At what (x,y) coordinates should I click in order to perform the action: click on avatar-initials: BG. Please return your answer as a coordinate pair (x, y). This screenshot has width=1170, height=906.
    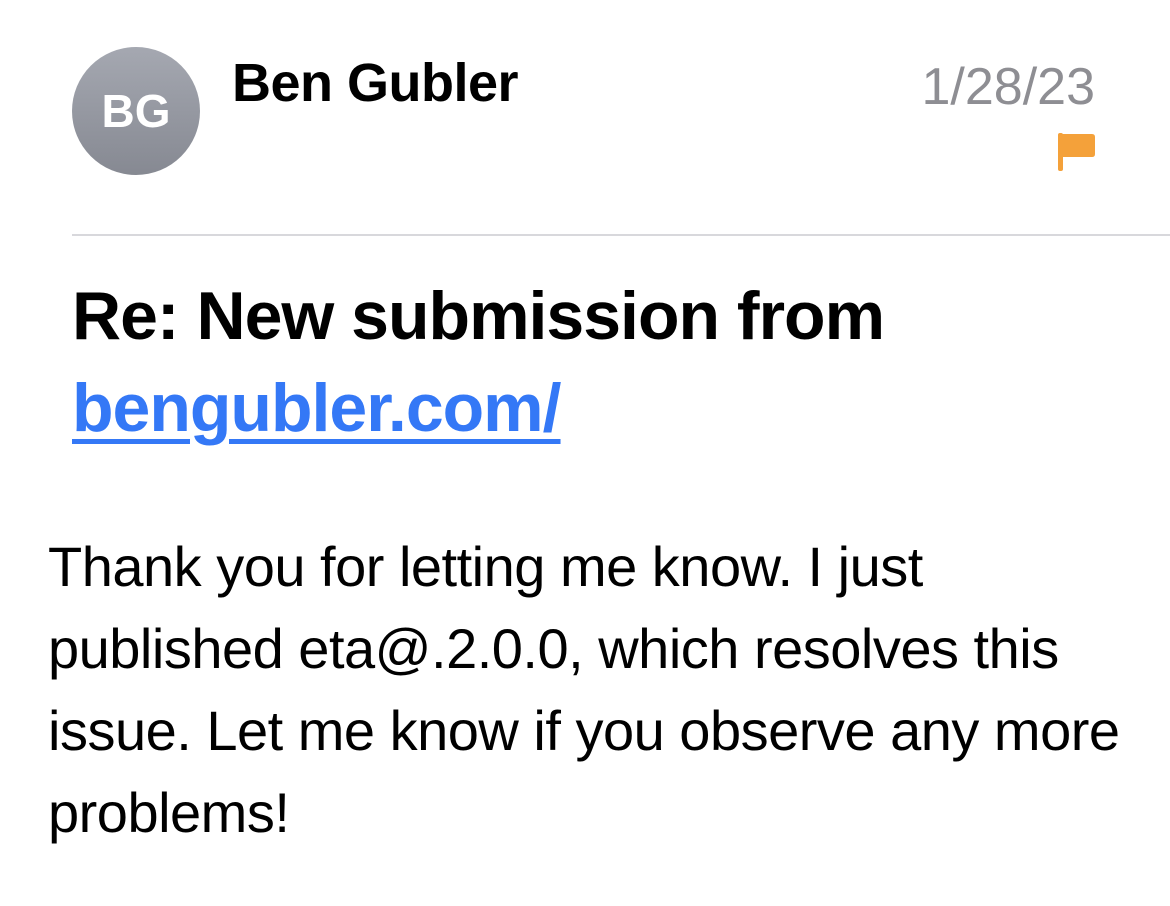
    Looking at the image, I should click on (136, 111).